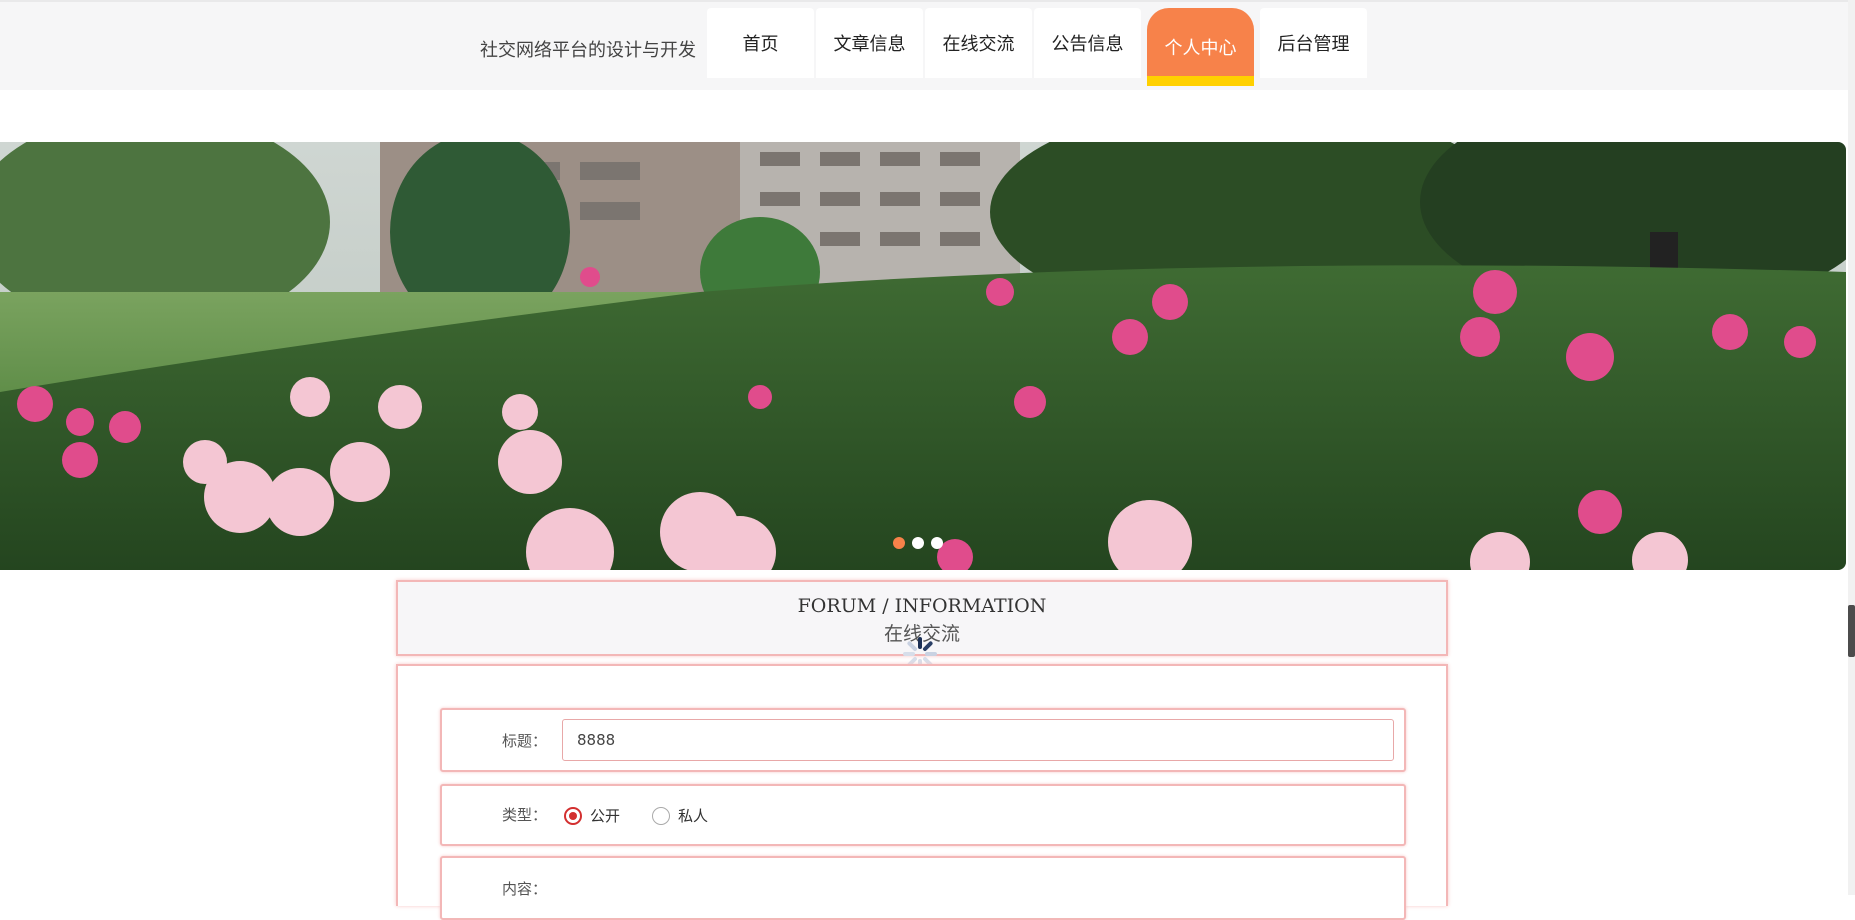 The height and width of the screenshot is (920, 1855). What do you see at coordinates (923, 815) in the screenshot?
I see `form-row-type: 类型： 公开 私人` at bounding box center [923, 815].